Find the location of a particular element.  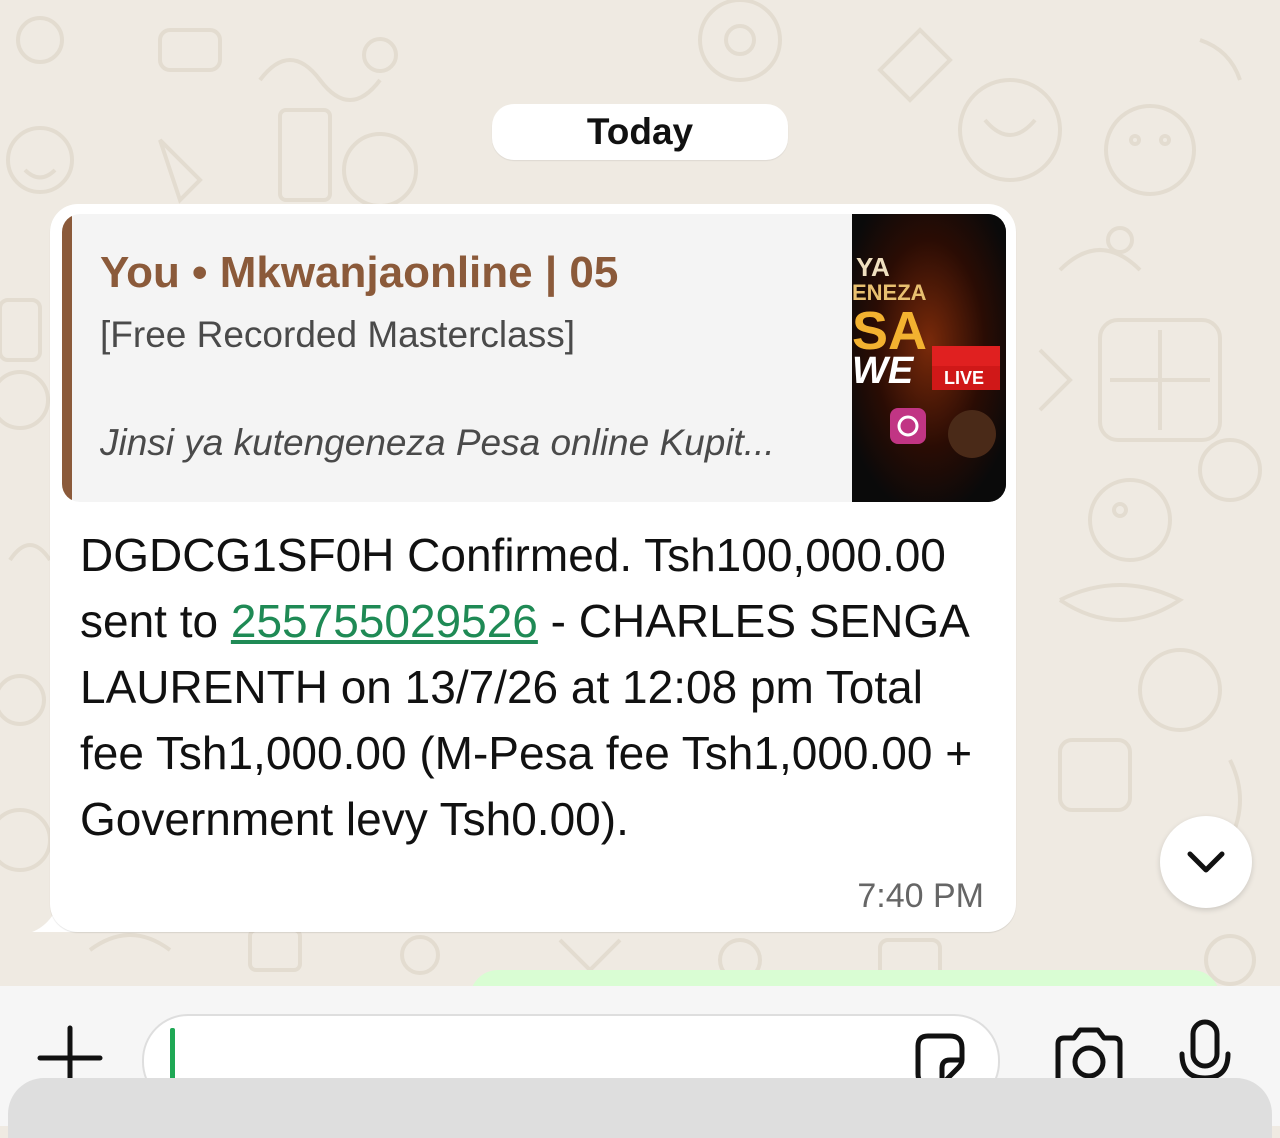

scroll-to-bottom-button is located at coordinates (1206, 862).